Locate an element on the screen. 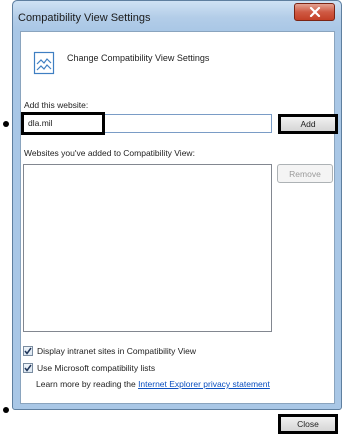 The height and width of the screenshot is (434, 345). window-close-button is located at coordinates (314, 12).